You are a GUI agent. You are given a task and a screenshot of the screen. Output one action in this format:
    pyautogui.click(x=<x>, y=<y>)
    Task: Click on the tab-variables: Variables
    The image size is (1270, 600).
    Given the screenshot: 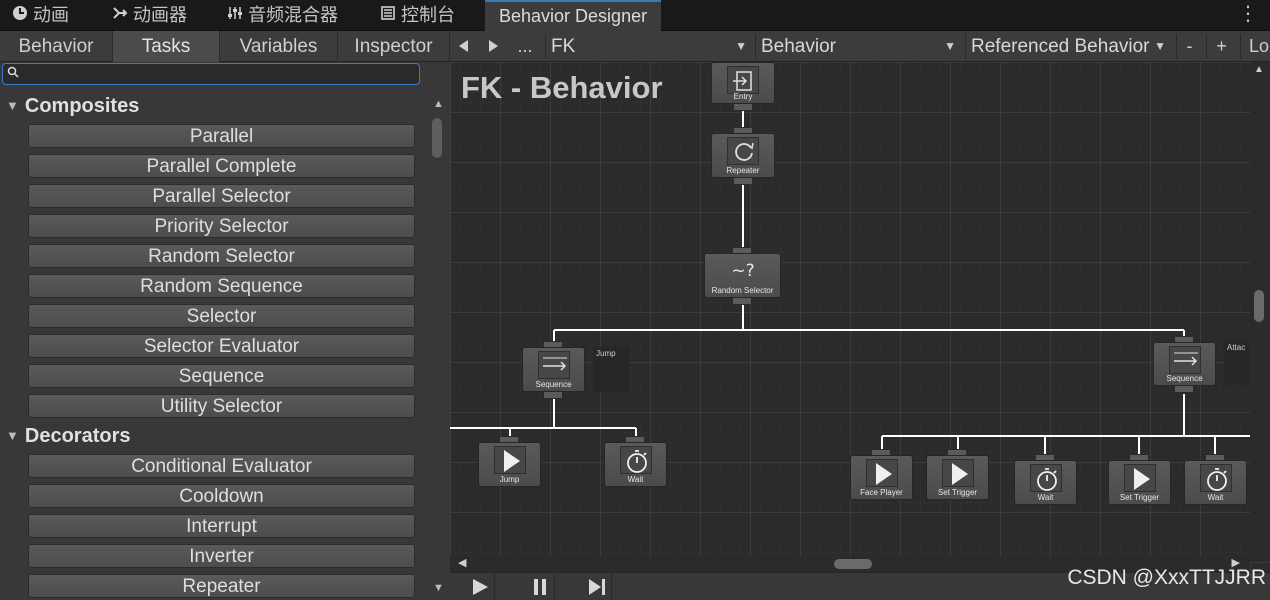 What is the action you would take?
    pyautogui.click(x=279, y=46)
    